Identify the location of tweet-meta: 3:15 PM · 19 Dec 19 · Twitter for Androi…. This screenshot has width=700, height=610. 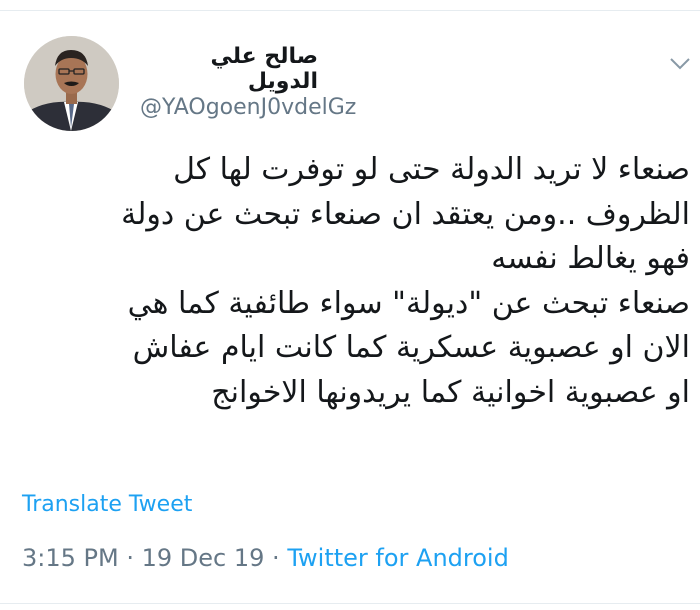
(265, 558).